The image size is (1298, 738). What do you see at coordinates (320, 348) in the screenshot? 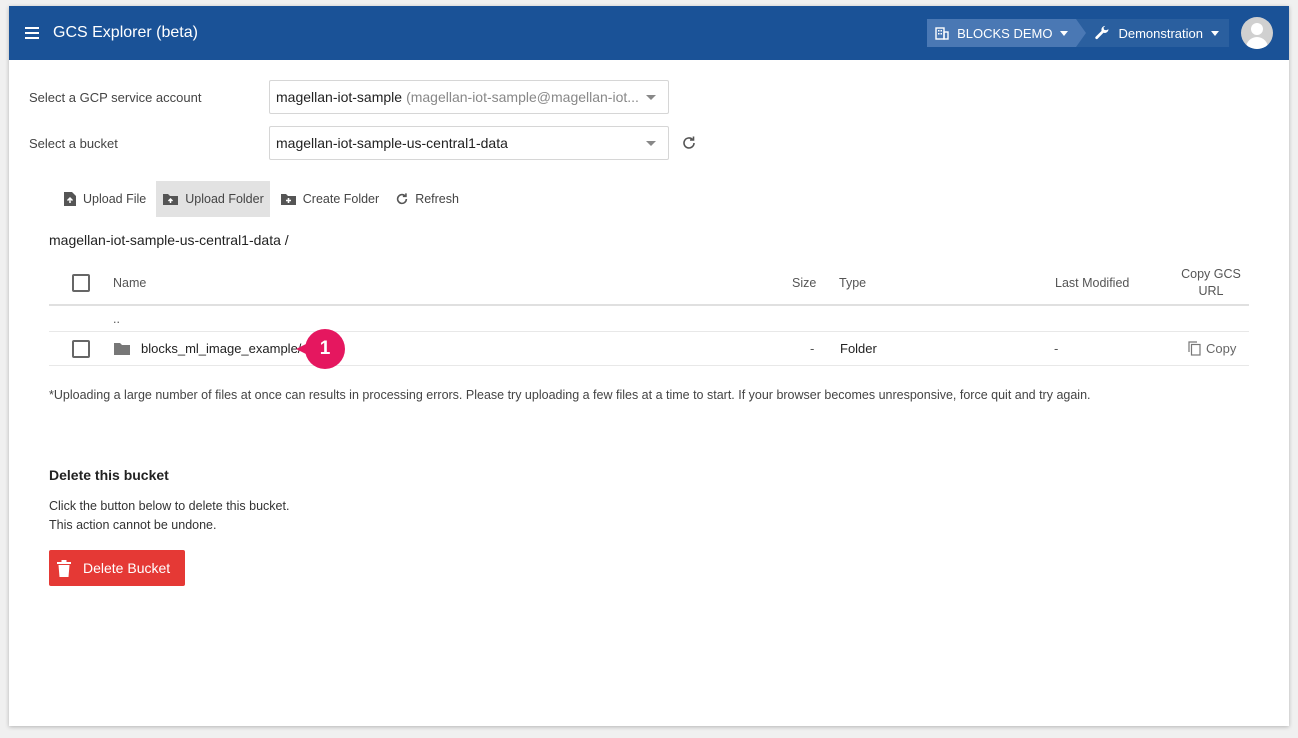
I see `annotation-badge: 1` at bounding box center [320, 348].